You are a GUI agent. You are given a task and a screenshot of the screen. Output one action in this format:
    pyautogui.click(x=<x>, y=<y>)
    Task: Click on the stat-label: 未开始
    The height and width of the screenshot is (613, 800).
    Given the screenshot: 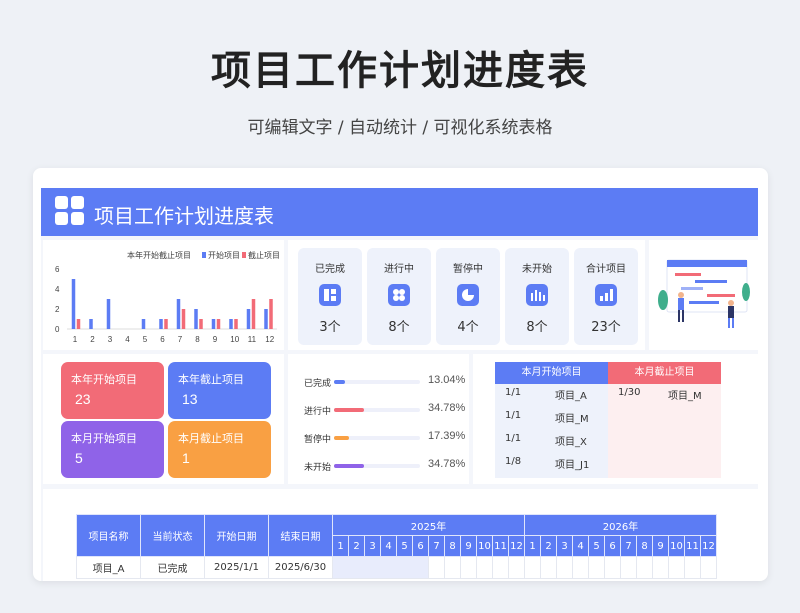 What is the action you would take?
    pyautogui.click(x=537, y=269)
    